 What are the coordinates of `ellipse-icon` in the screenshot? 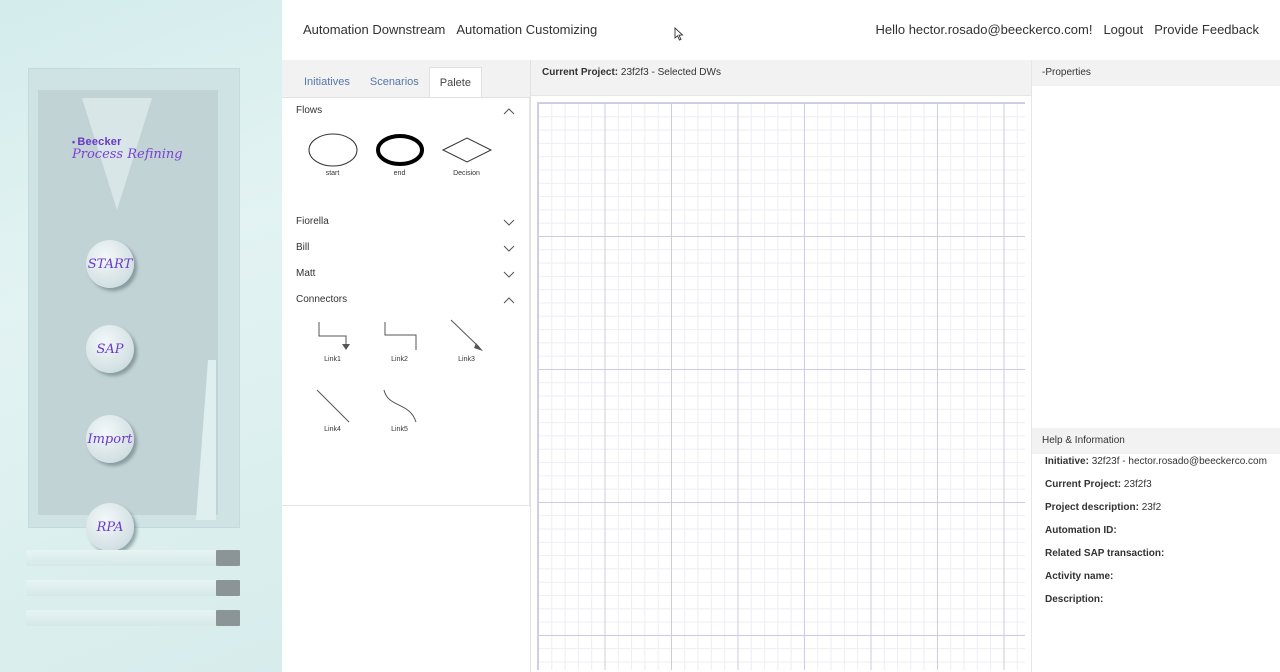 It's located at (332, 150).